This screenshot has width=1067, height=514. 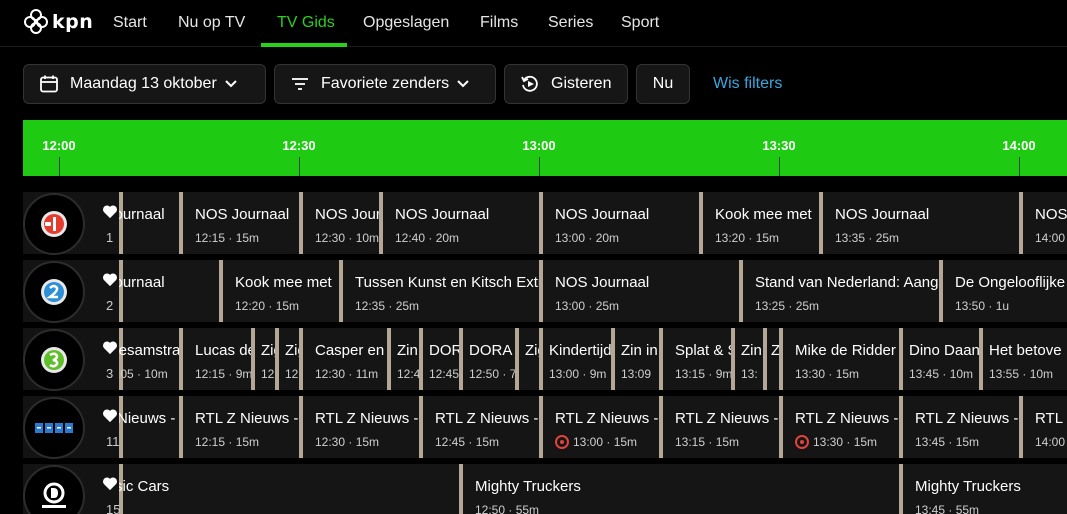 I want to click on program-cell: RTL Z Nieuws - 13:30 · 15m, so click(x=839, y=427).